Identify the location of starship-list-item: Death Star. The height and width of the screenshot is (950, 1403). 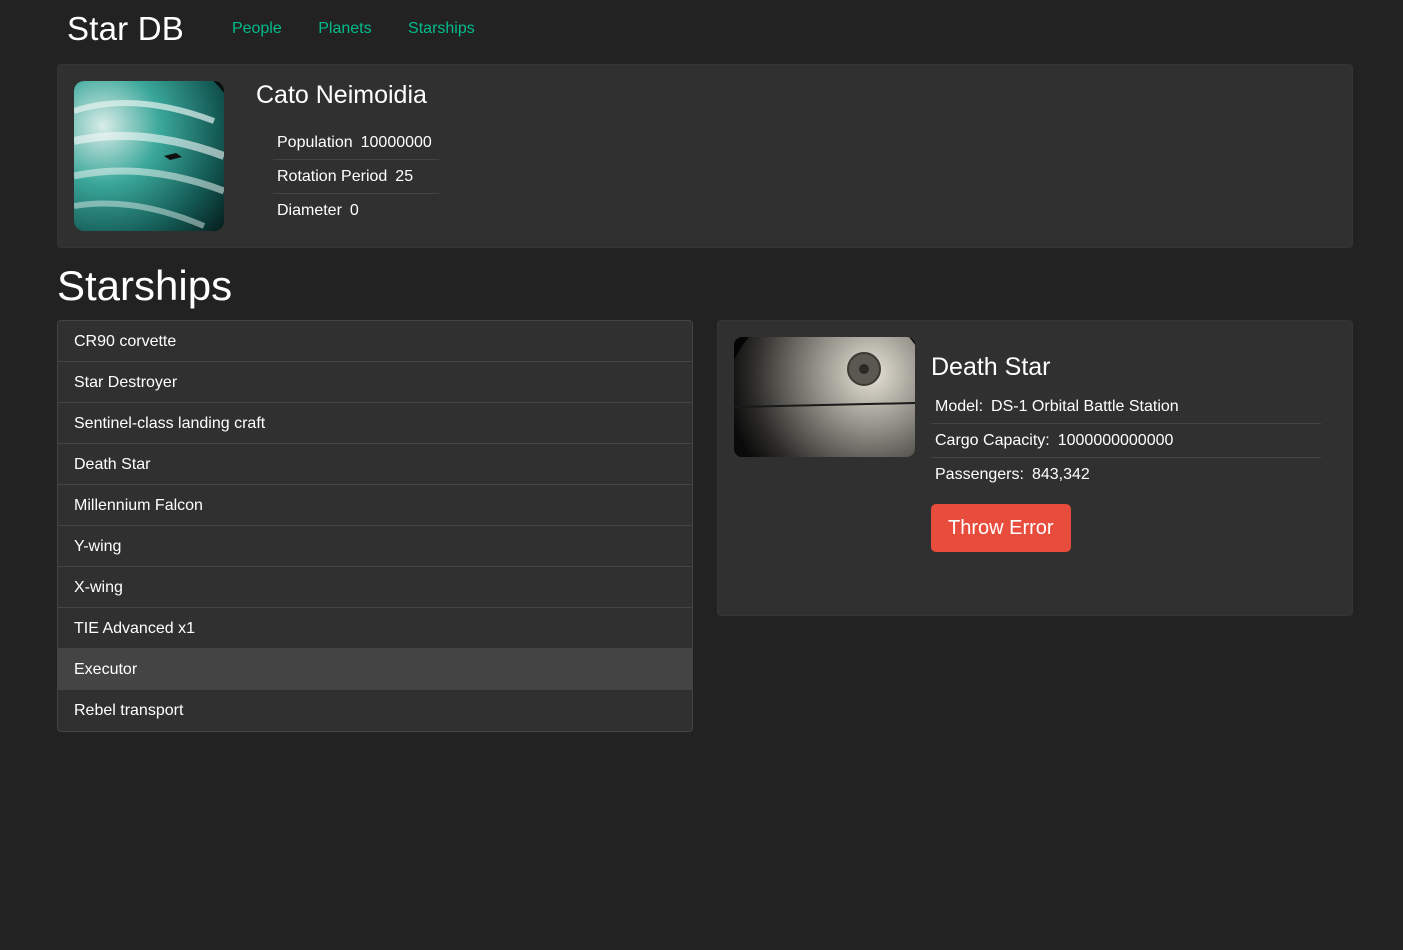
(375, 464).